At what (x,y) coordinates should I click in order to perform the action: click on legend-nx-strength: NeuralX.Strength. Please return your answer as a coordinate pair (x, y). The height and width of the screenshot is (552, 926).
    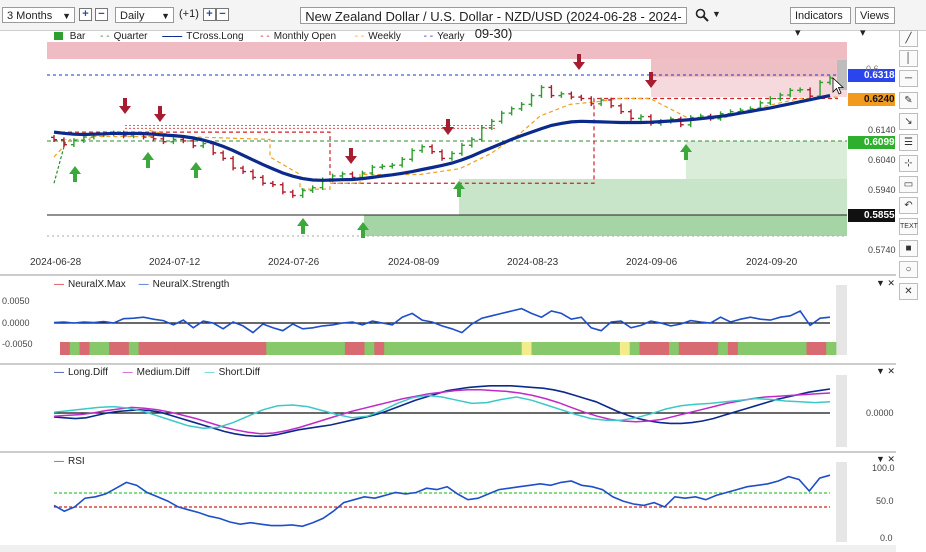
    Looking at the image, I should click on (191, 284).